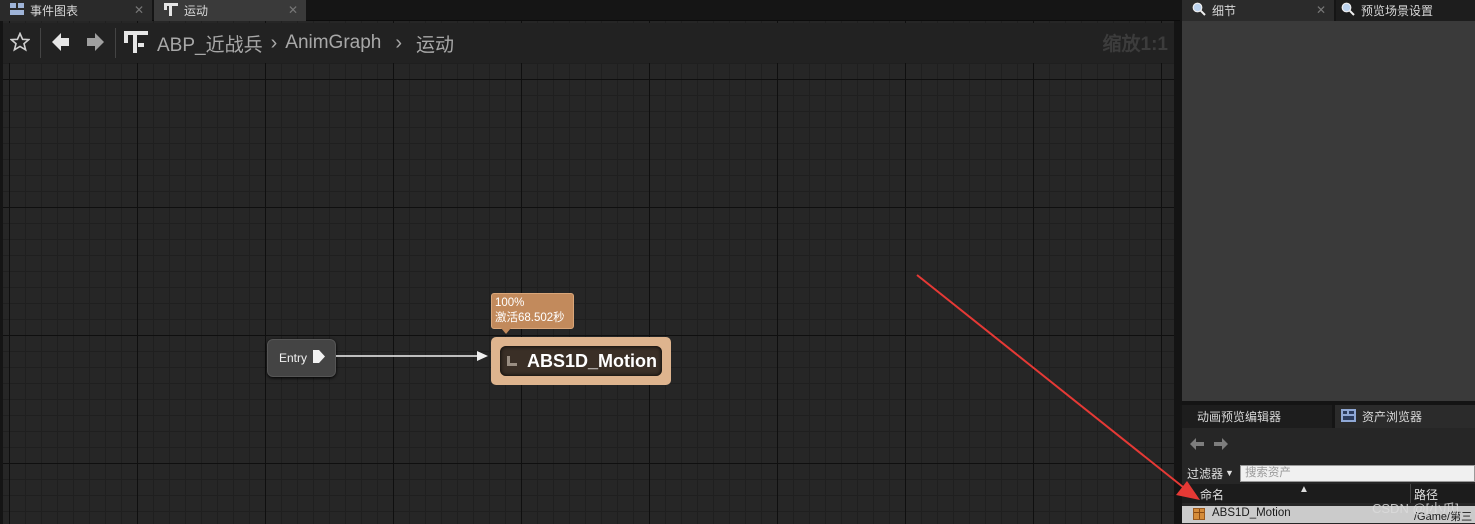 The width and height of the screenshot is (1475, 524). What do you see at coordinates (412, 356) in the screenshot?
I see `transition-wire` at bounding box center [412, 356].